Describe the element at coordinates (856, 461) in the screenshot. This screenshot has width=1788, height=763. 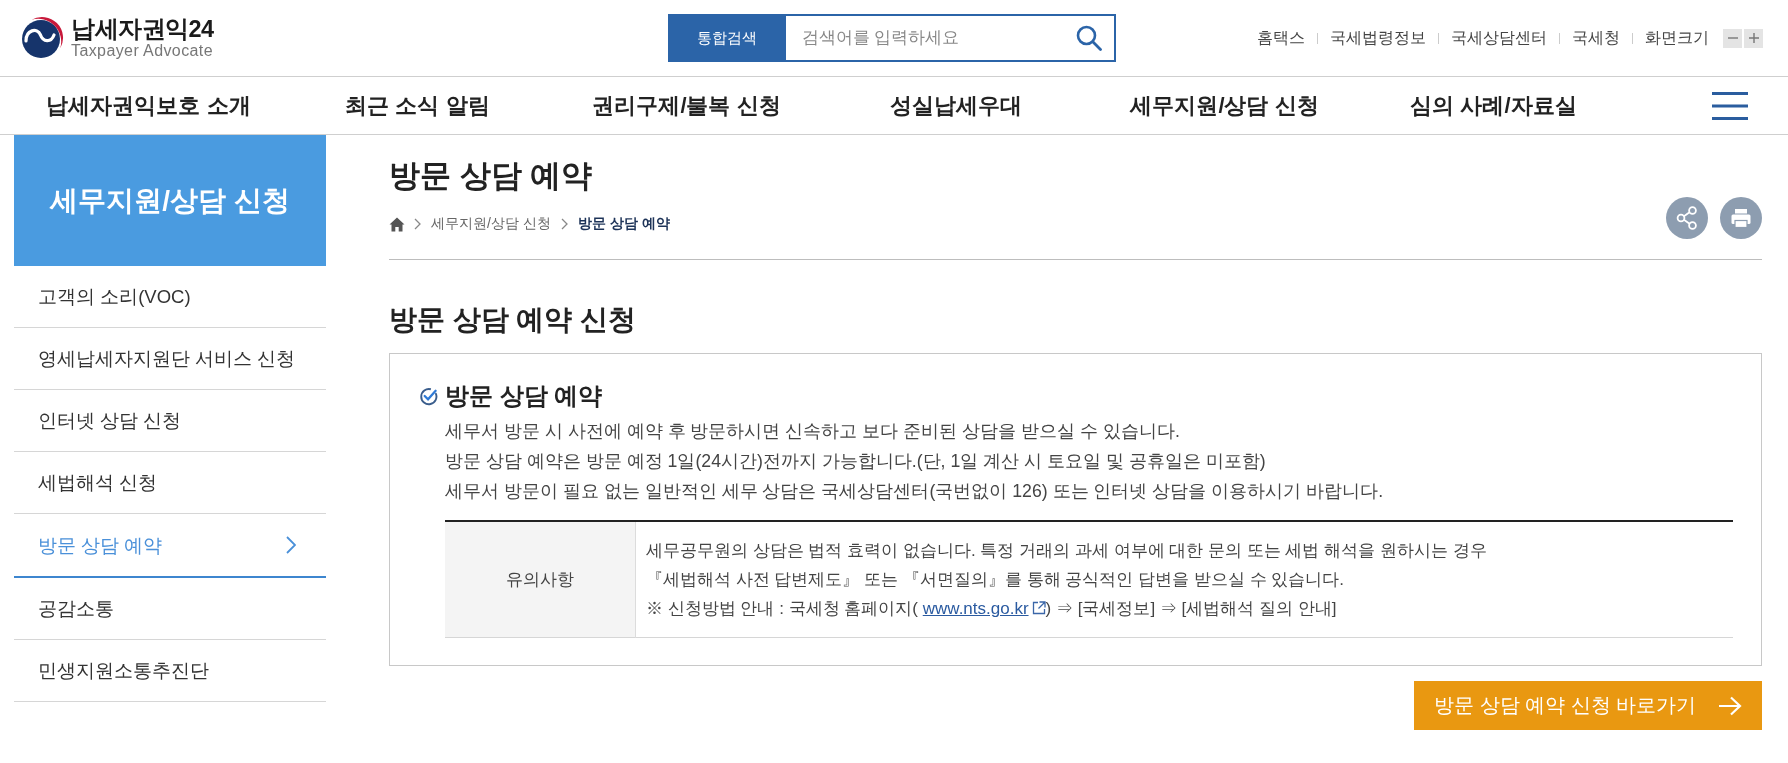
I see `description-text: 방문 상담 예약은 방문 예정 1일(24시간)전까지 가능합니다.(단, 1일 계산 시 토요일 및 공휴일은 미포함)` at that location.